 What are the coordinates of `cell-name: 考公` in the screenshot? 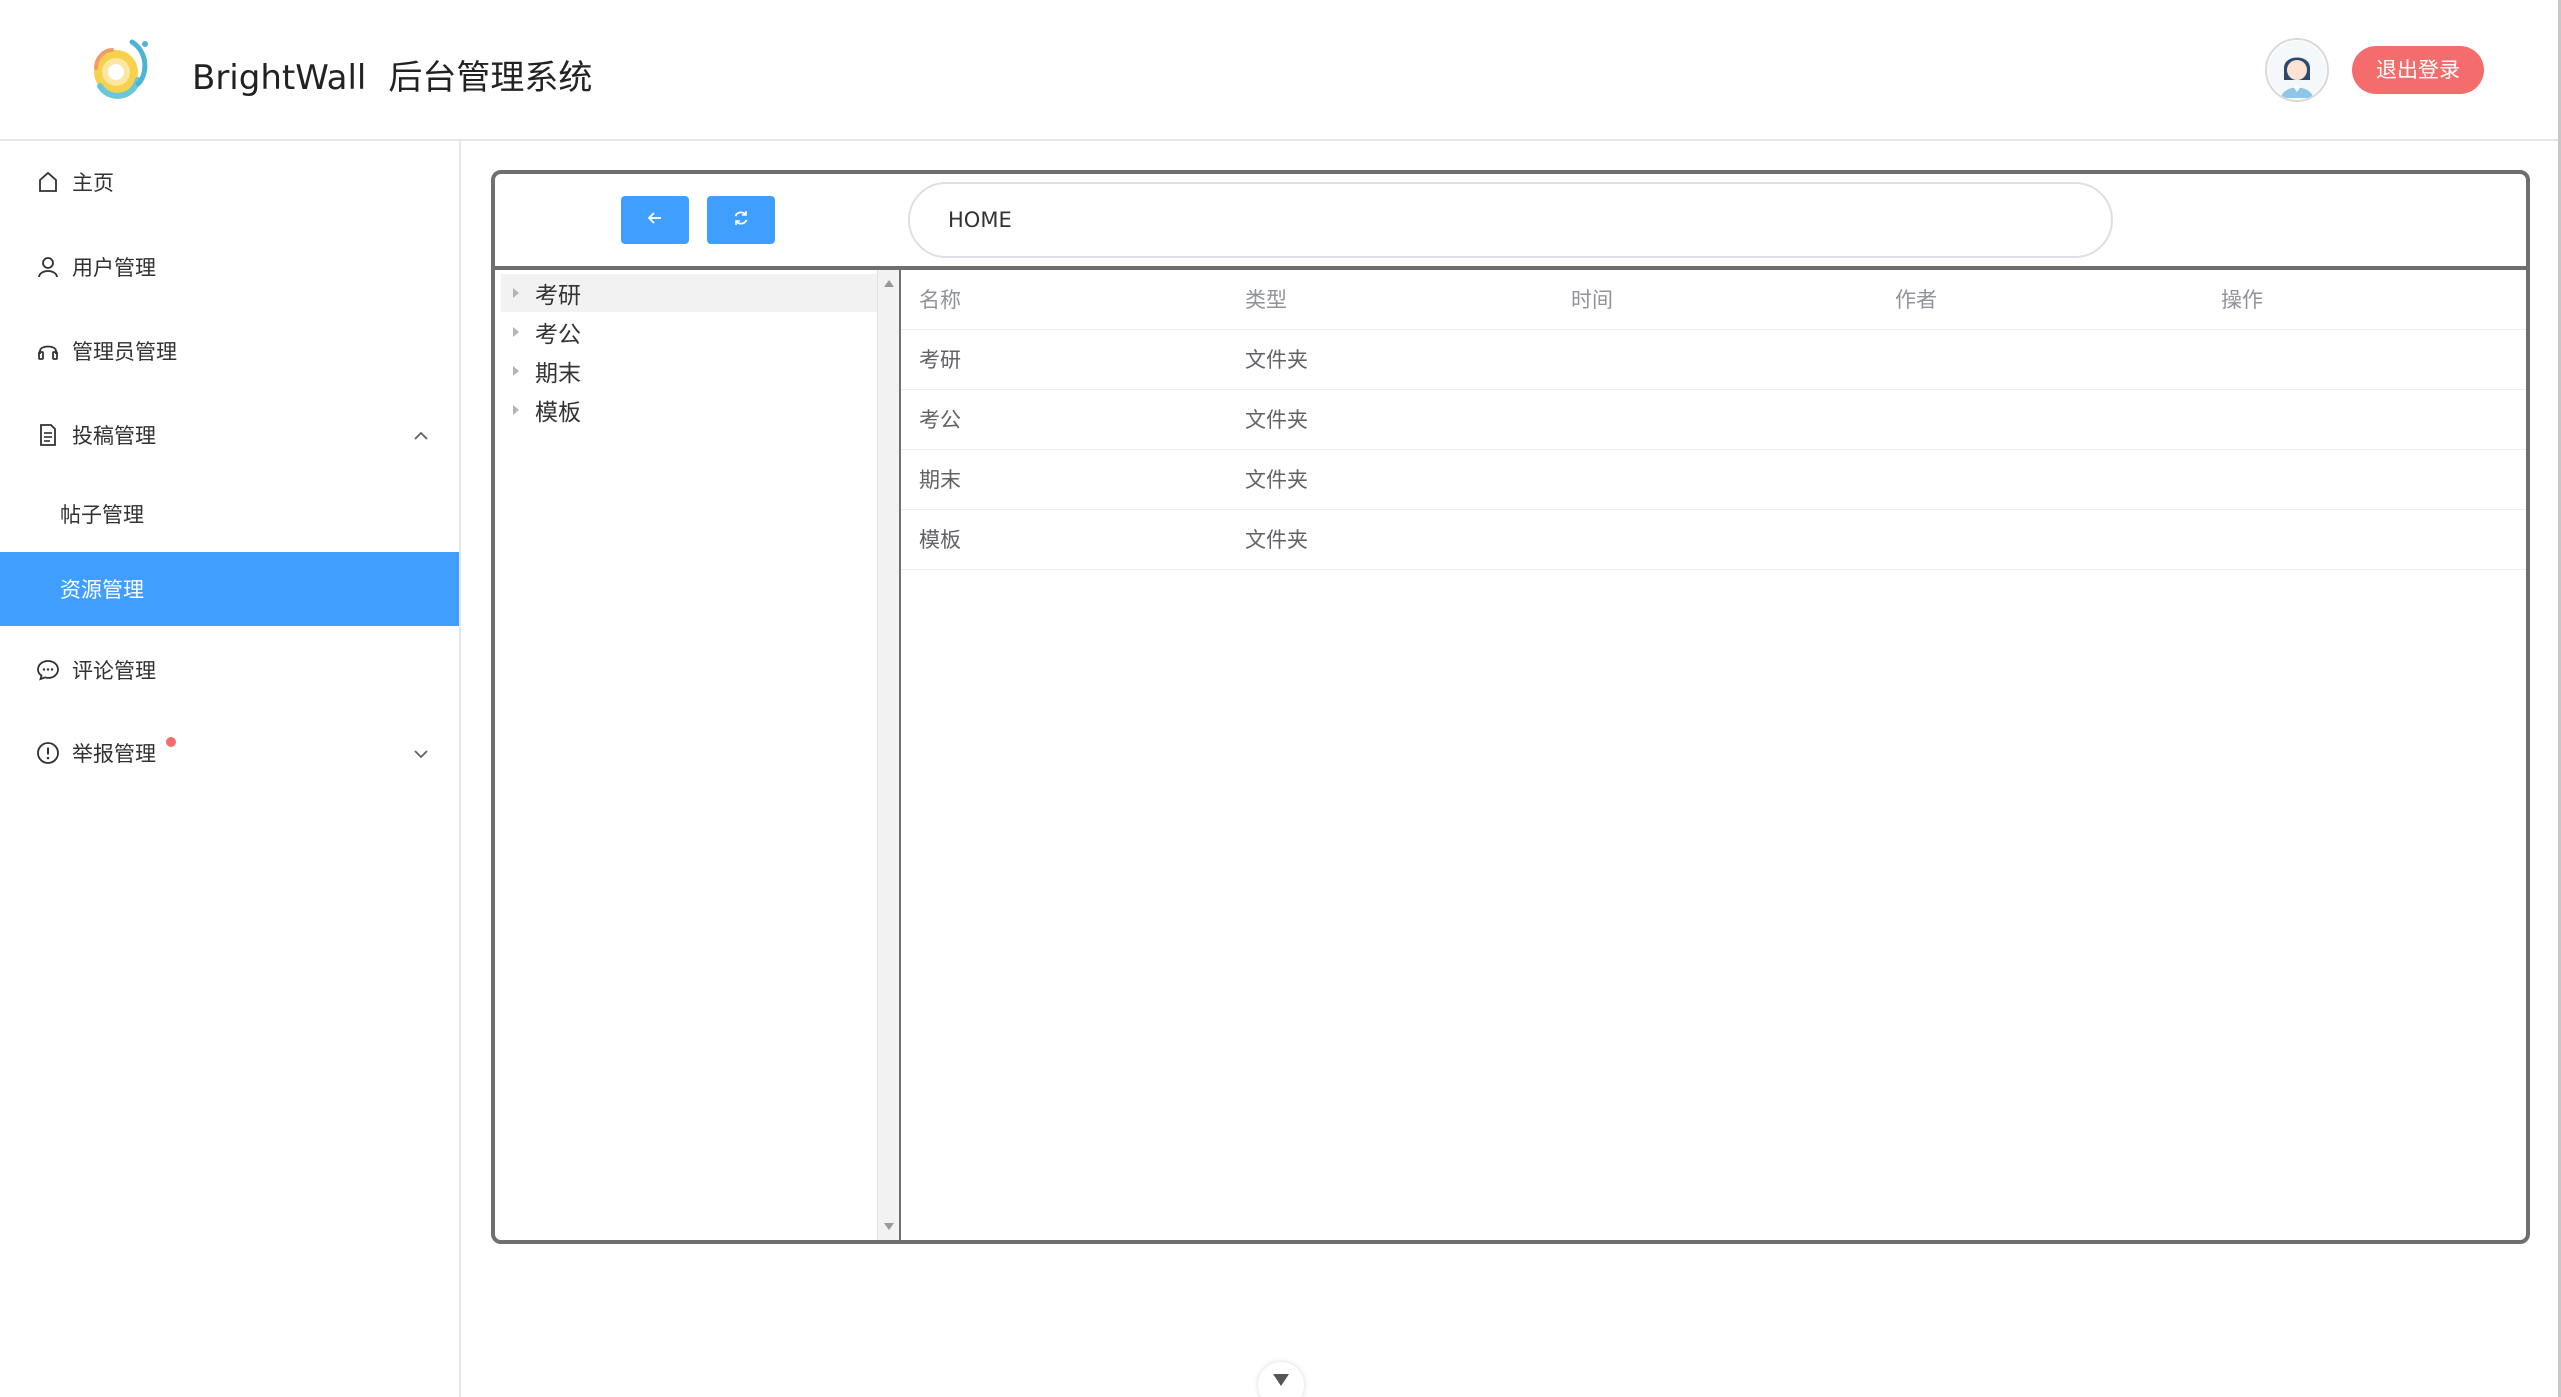 It's located at (940, 420).